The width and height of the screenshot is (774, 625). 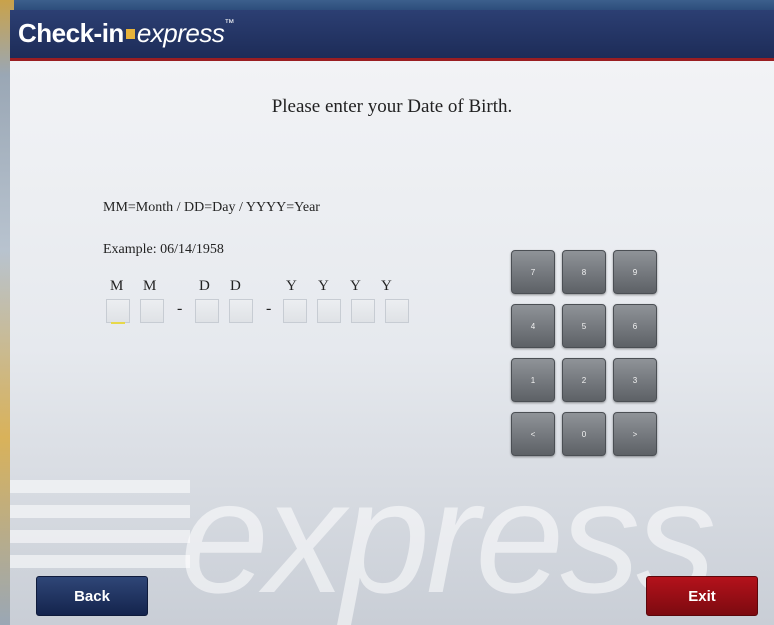 I want to click on keypad-key-4: 4, so click(x=533, y=326).